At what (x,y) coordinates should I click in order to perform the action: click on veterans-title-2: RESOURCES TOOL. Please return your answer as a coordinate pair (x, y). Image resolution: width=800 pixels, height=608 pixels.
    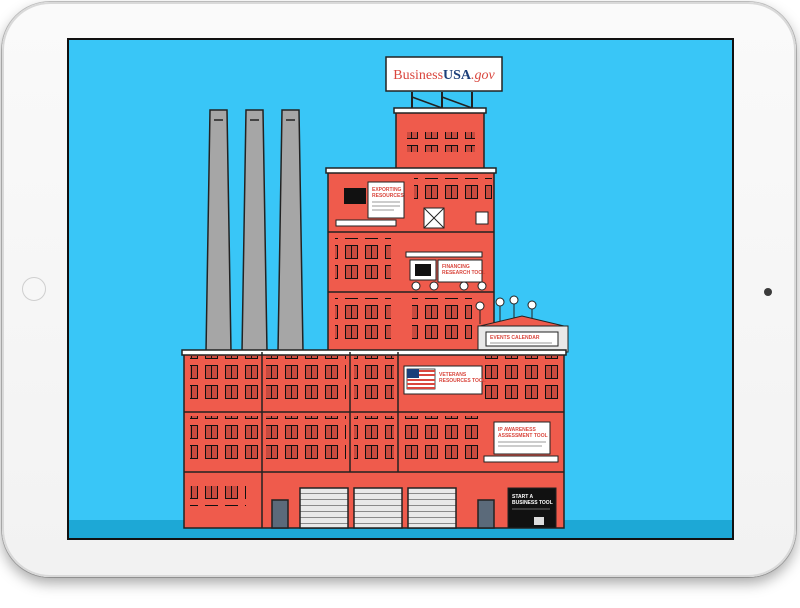
    Looking at the image, I should click on (462, 381).